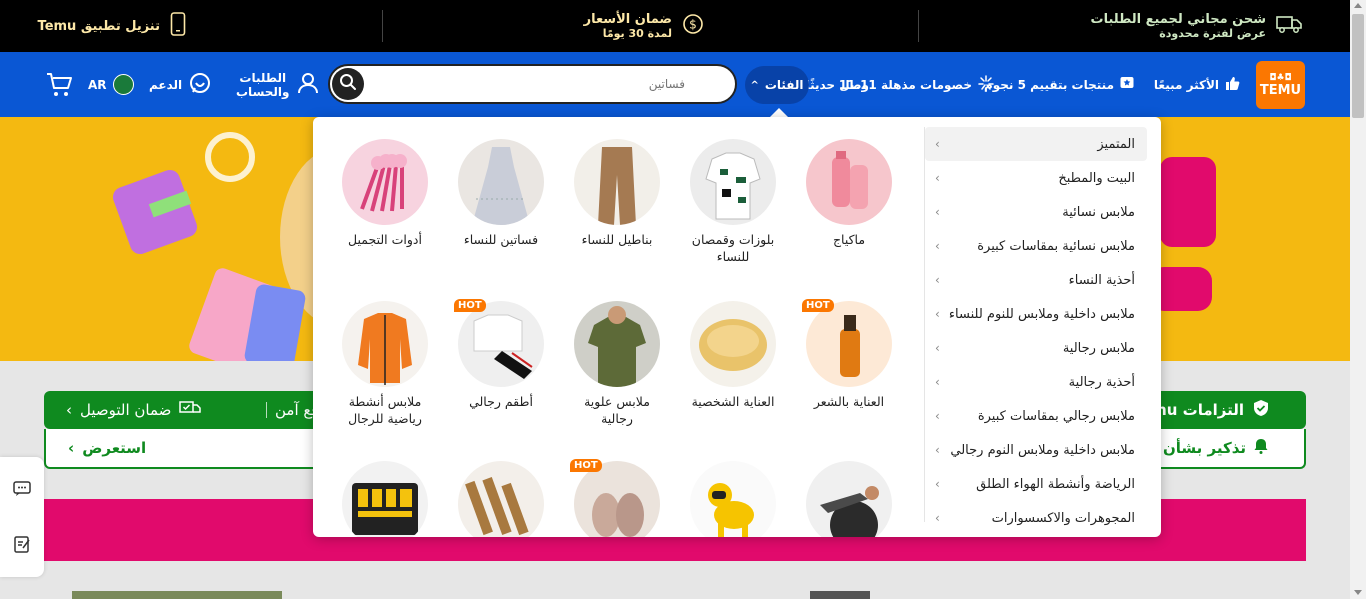  What do you see at coordinates (69, 410) in the screenshot?
I see `chevron-left-icon: ‹` at bounding box center [69, 410].